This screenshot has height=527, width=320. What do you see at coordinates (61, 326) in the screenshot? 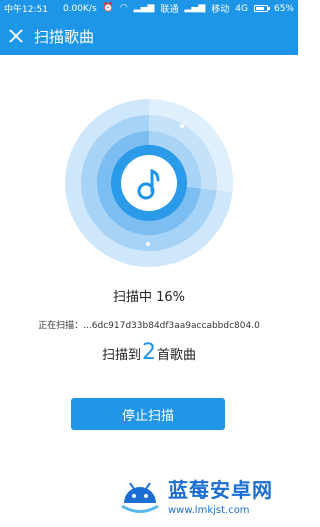
I see `scanning-label: 正在扫描：` at bounding box center [61, 326].